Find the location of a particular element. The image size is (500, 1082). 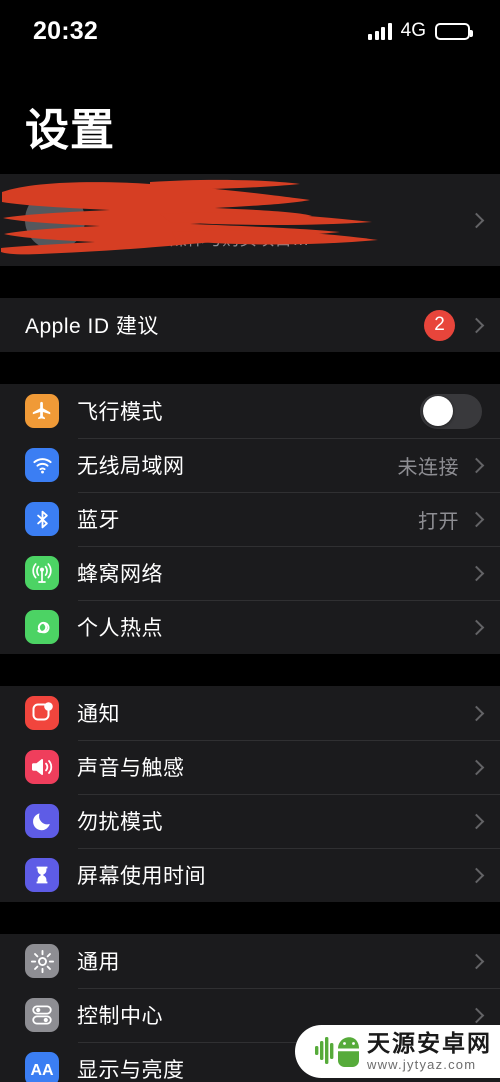

settings-group-apple-id-suggestions: Apple ID 建议 2 is located at coordinates (250, 325).